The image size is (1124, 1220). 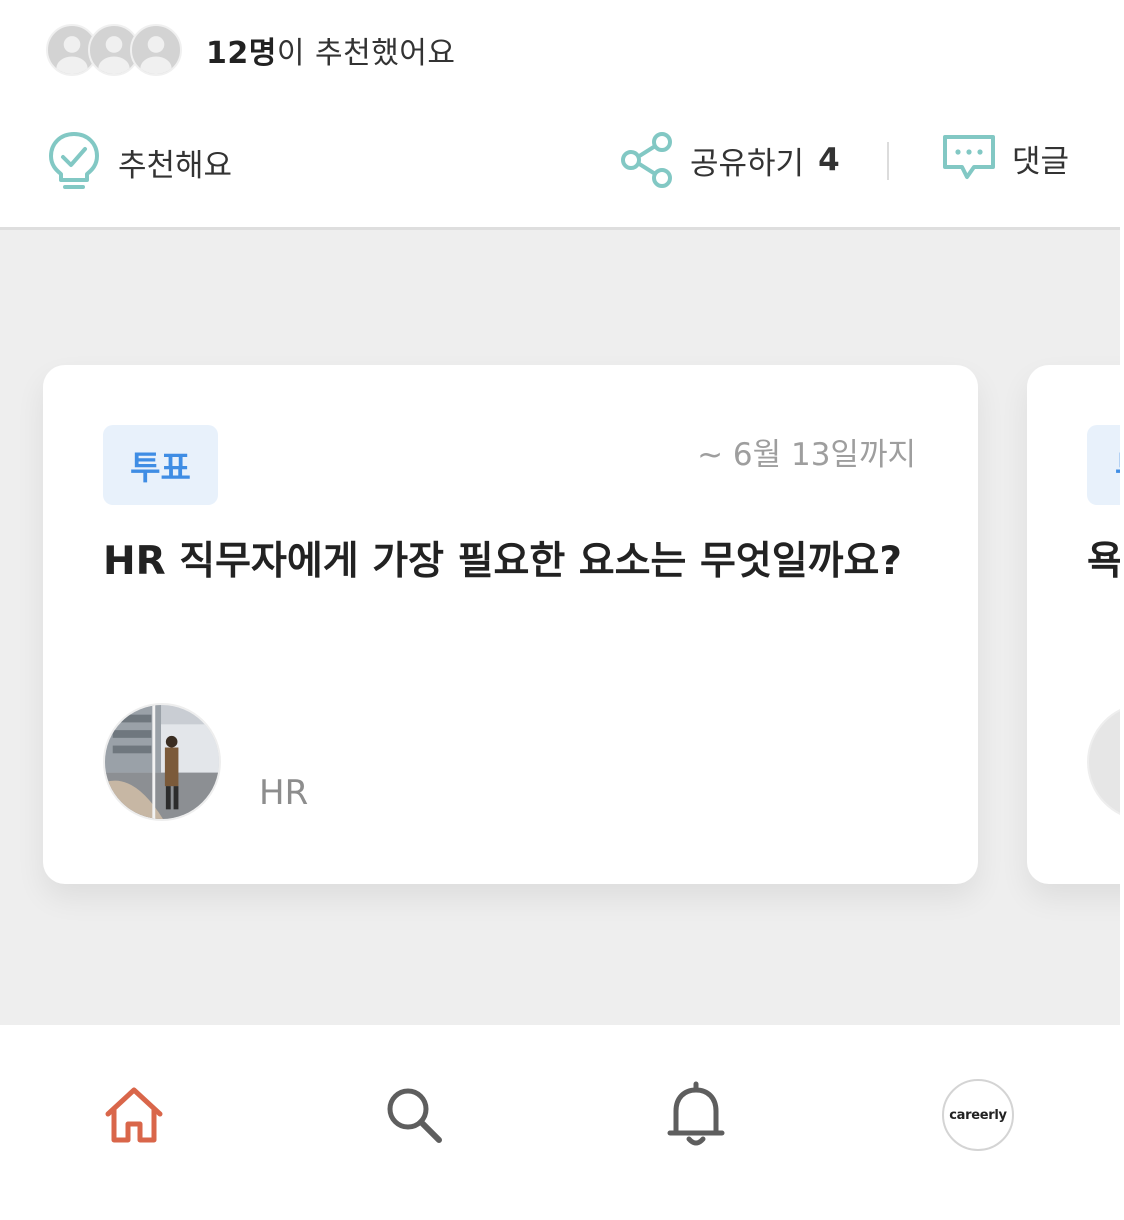 What do you see at coordinates (1041, 161) in the screenshot?
I see `comment-label: 댓글` at bounding box center [1041, 161].